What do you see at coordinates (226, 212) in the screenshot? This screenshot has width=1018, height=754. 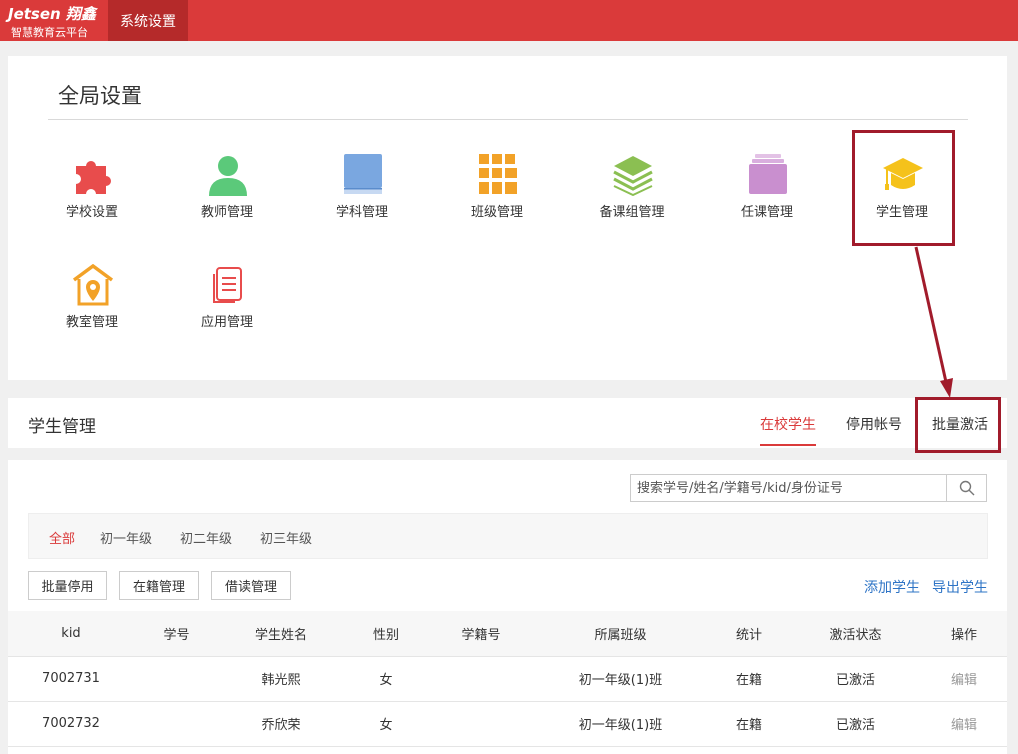 I see `tile-label: 教师管理` at bounding box center [226, 212].